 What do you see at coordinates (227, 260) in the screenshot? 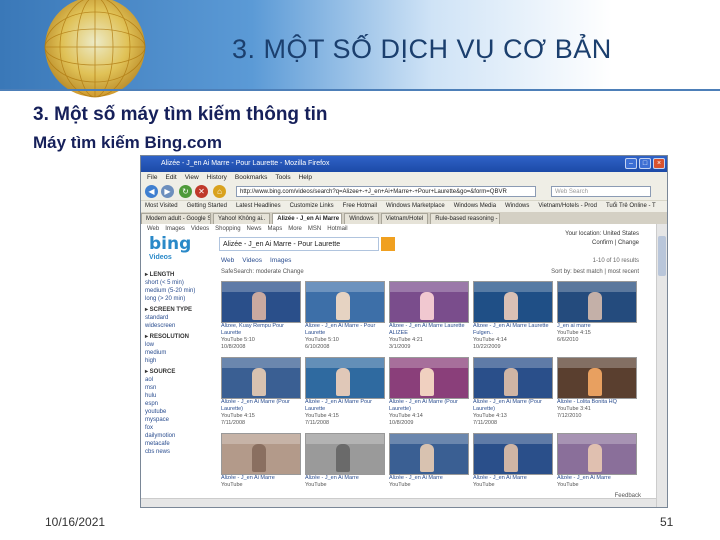
I see `subnav-web: Web` at bounding box center [227, 260].